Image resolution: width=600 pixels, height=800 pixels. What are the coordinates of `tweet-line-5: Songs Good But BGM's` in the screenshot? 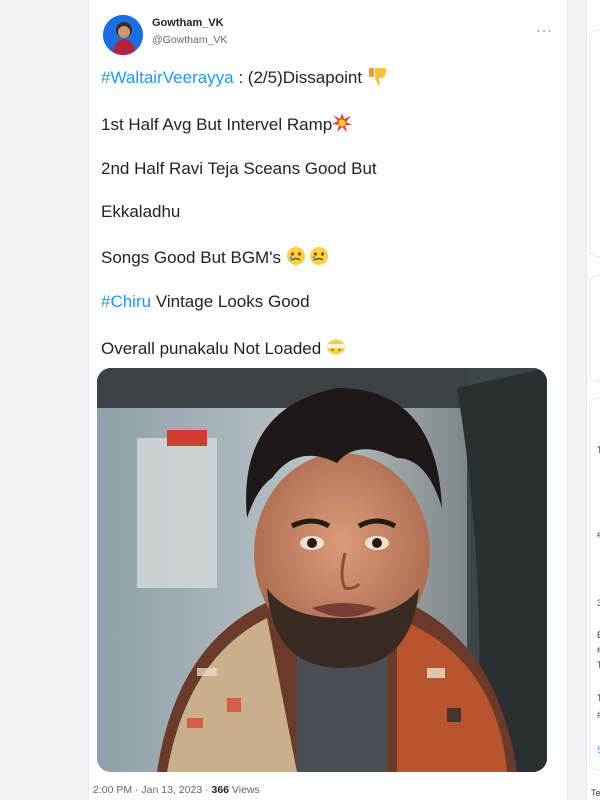 It's located at (215, 258).